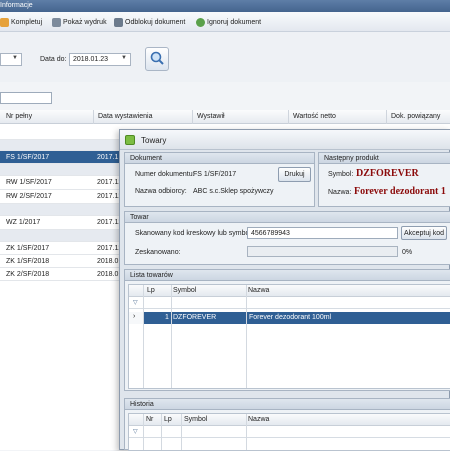 The height and width of the screenshot is (451, 450). I want to click on selected-row: 1 DZFOREVER Forever dezodorant 100ml, so click(296, 318).